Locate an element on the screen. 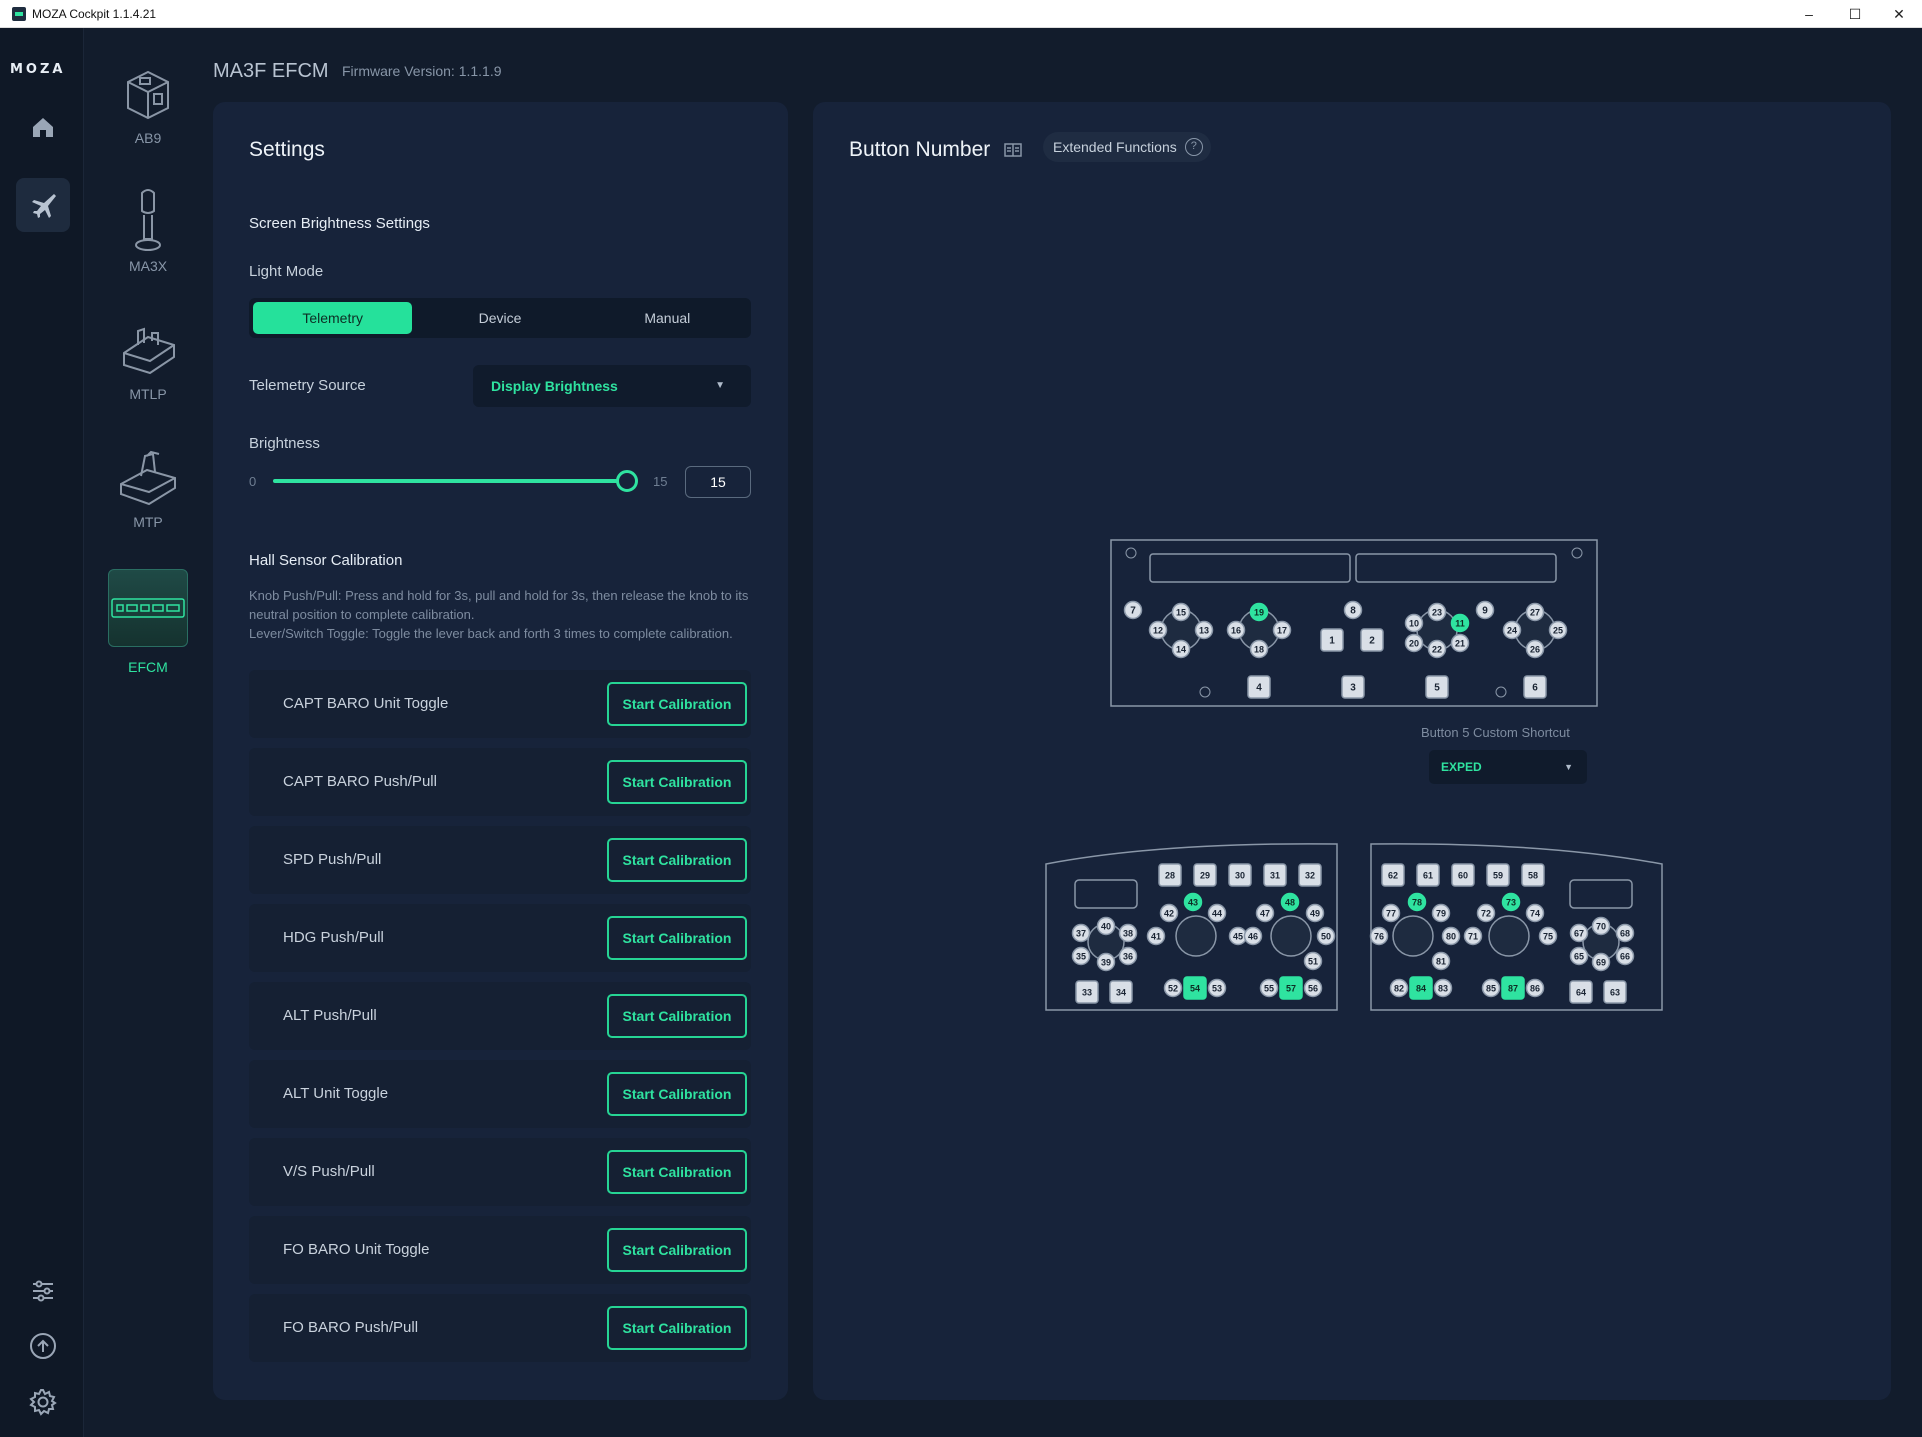  device-mtp: MTP is located at coordinates (148, 486).